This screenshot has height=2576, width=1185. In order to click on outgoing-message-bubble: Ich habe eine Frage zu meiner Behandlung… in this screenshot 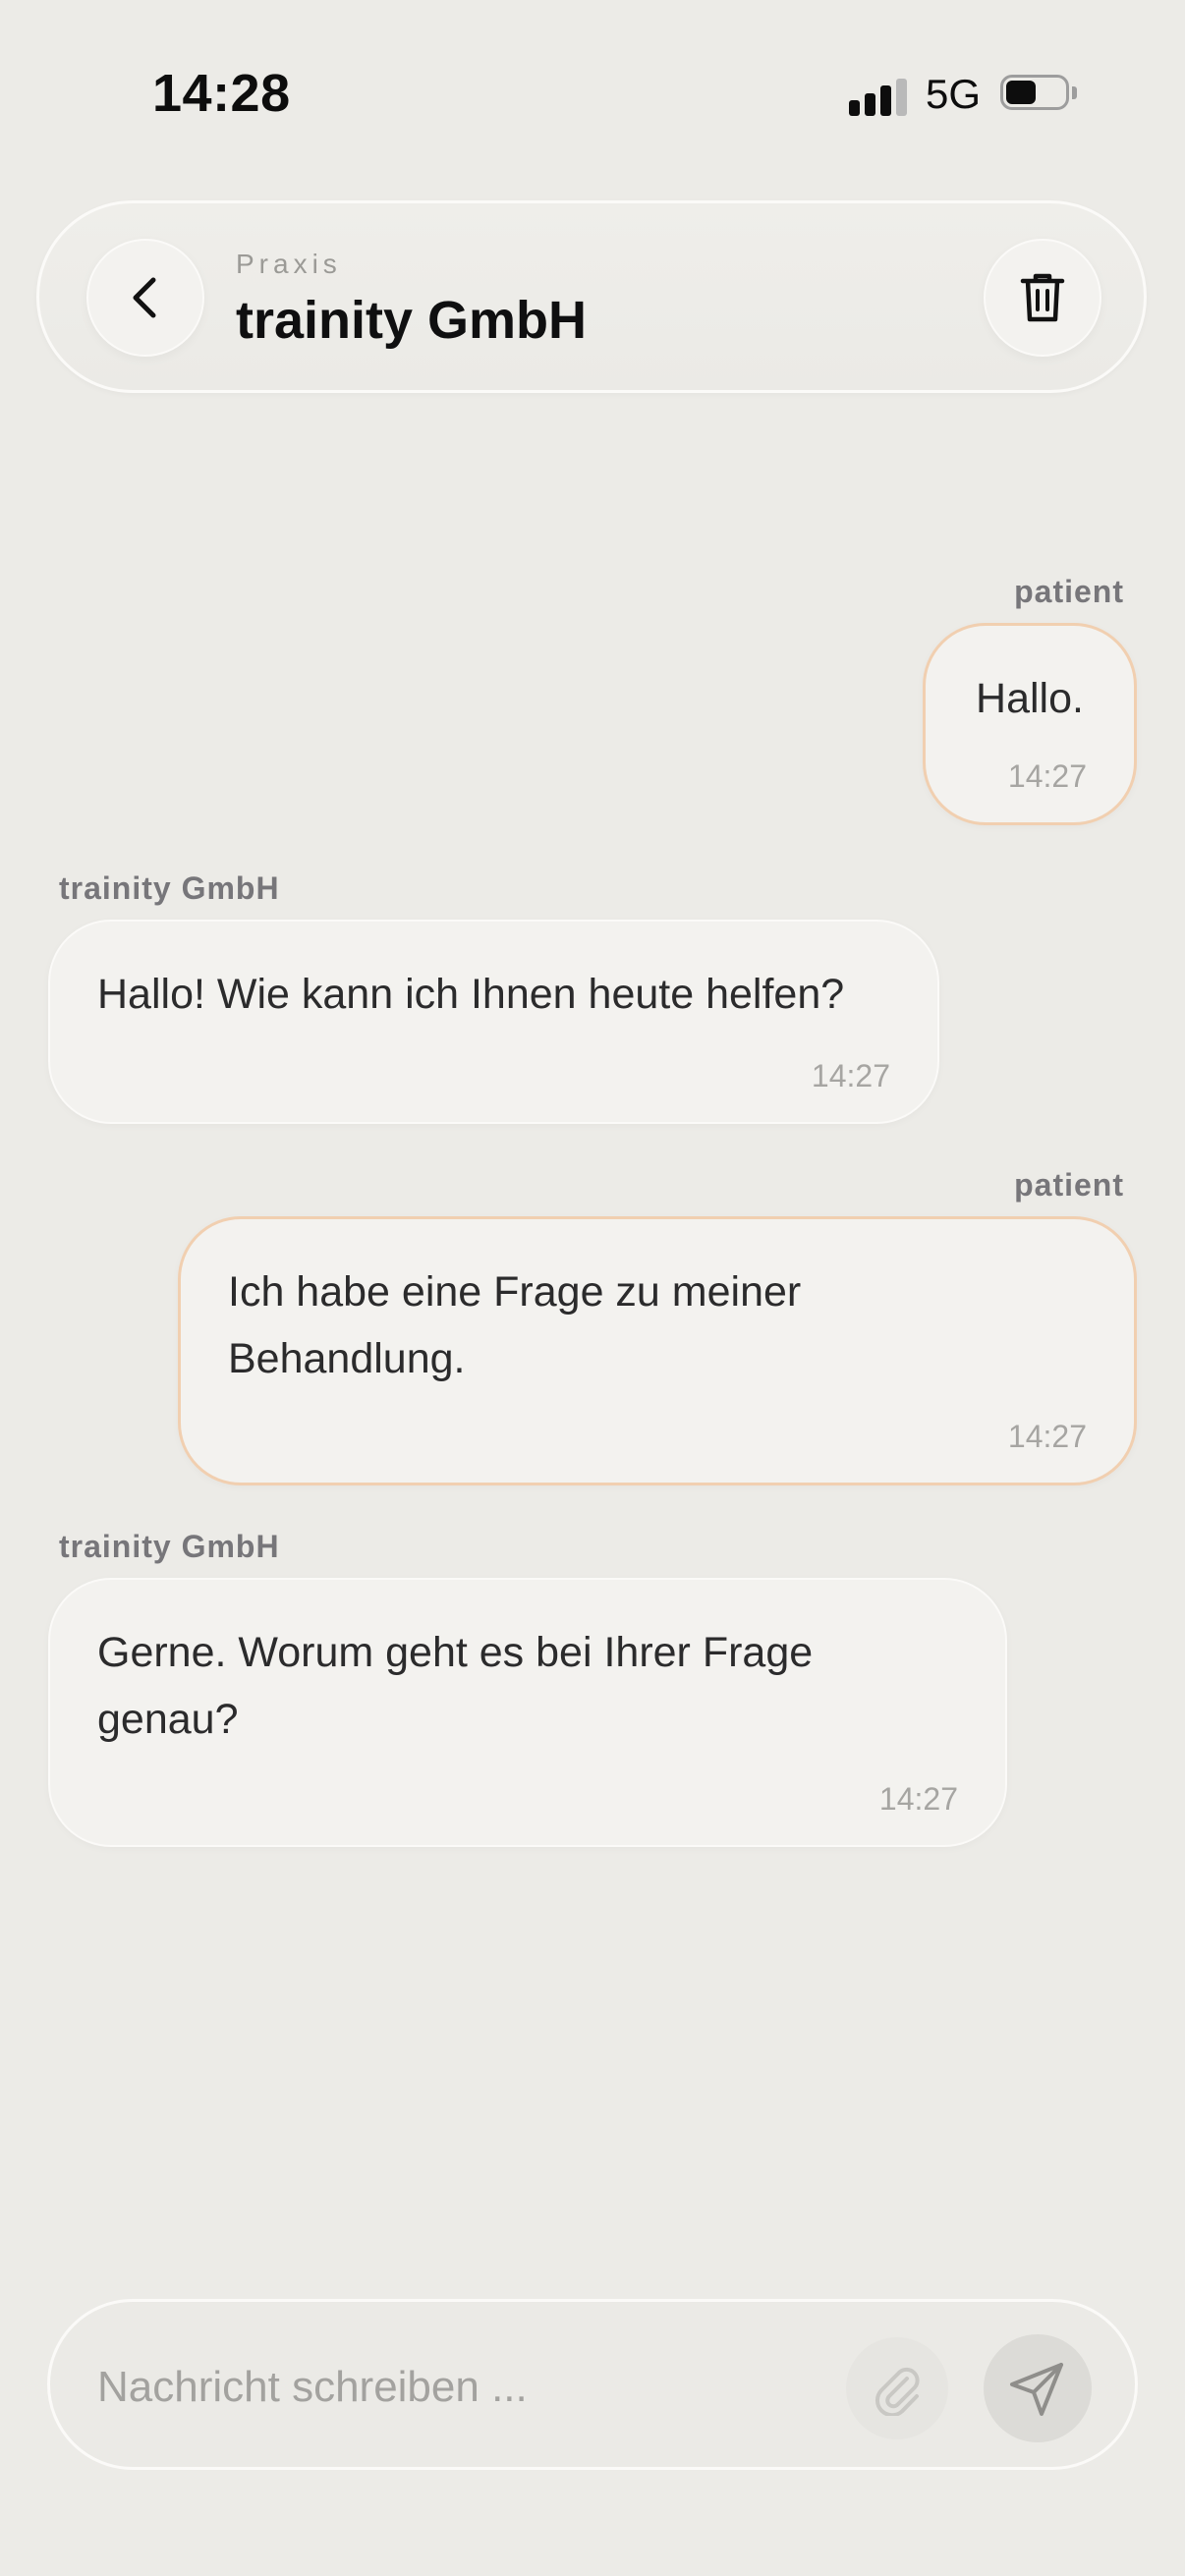, I will do `click(658, 1350)`.